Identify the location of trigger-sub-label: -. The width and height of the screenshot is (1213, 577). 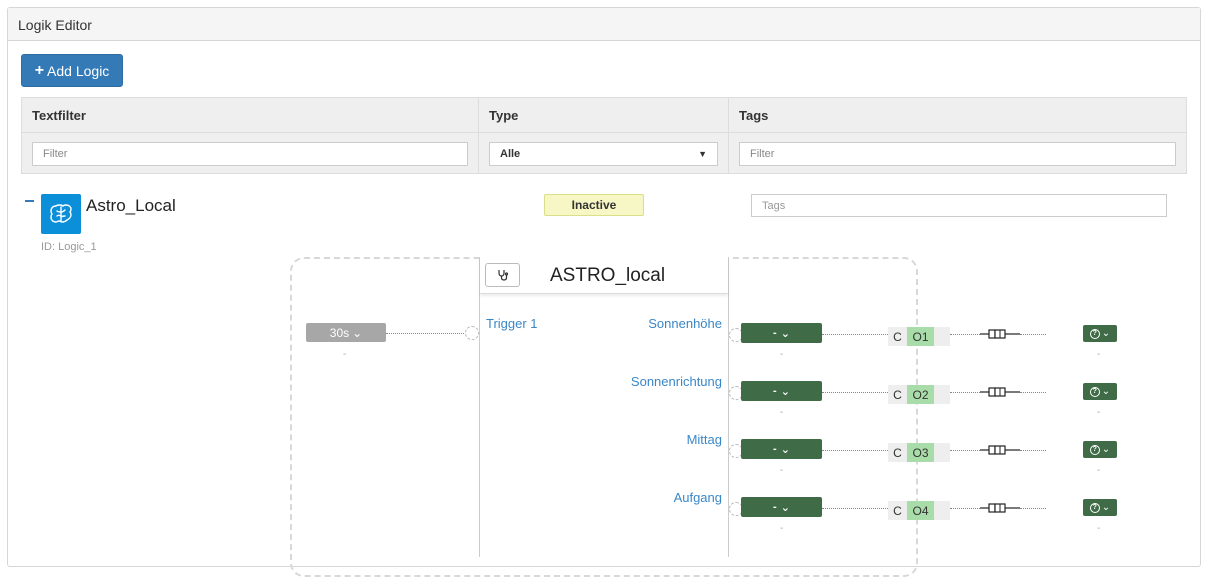
(345, 354).